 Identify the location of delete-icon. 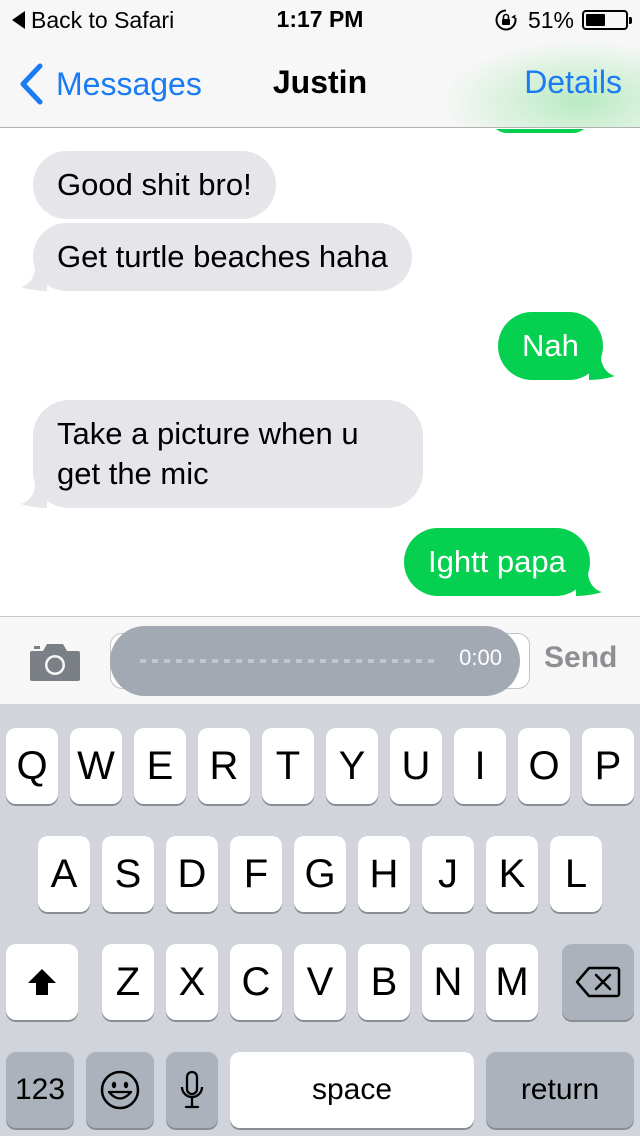
(598, 982).